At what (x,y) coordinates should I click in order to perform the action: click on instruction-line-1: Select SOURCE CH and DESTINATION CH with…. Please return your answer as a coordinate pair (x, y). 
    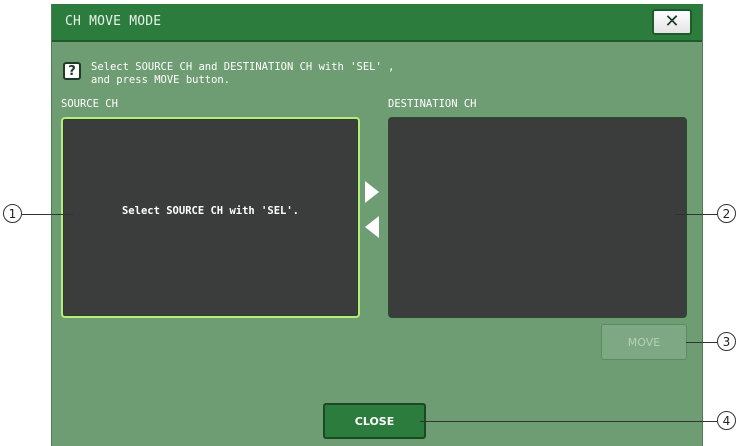
    Looking at the image, I should click on (243, 67).